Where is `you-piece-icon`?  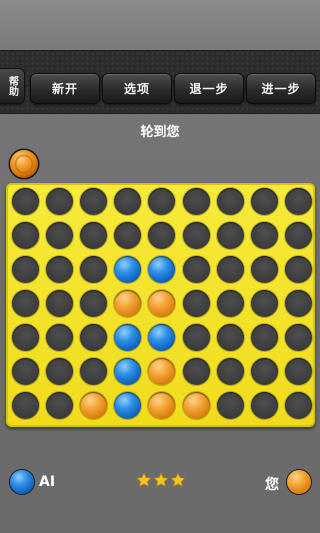
you-piece-icon is located at coordinates (299, 482).